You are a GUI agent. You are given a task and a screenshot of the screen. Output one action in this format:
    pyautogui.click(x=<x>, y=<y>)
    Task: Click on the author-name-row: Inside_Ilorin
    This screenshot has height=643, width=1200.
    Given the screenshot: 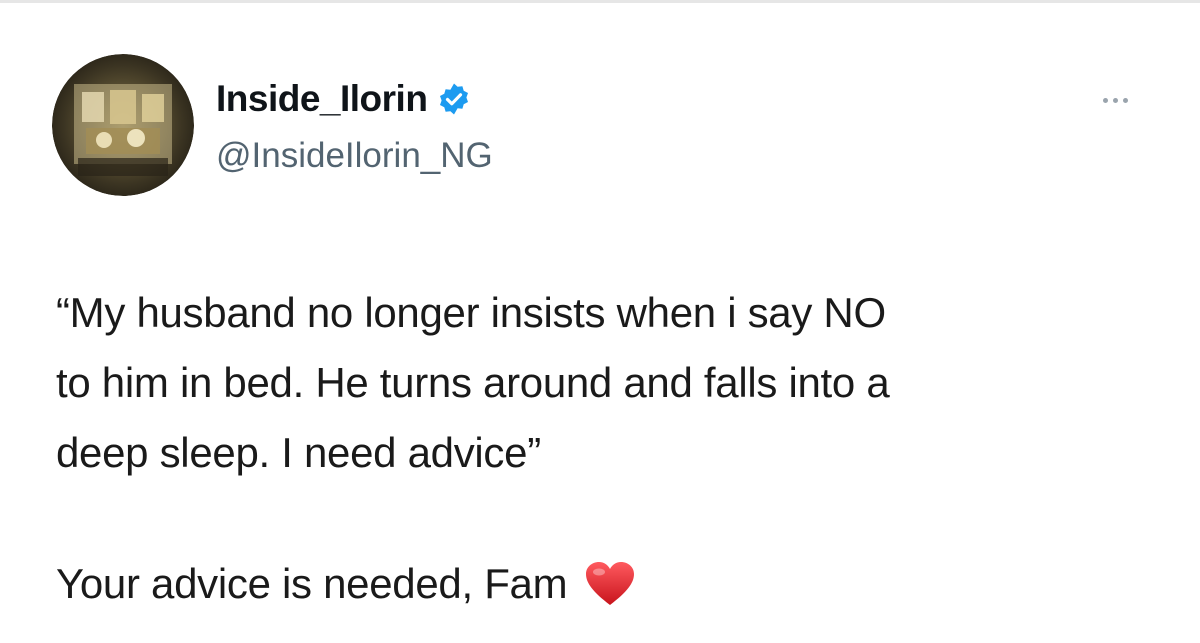 What is the action you would take?
    pyautogui.click(x=343, y=99)
    